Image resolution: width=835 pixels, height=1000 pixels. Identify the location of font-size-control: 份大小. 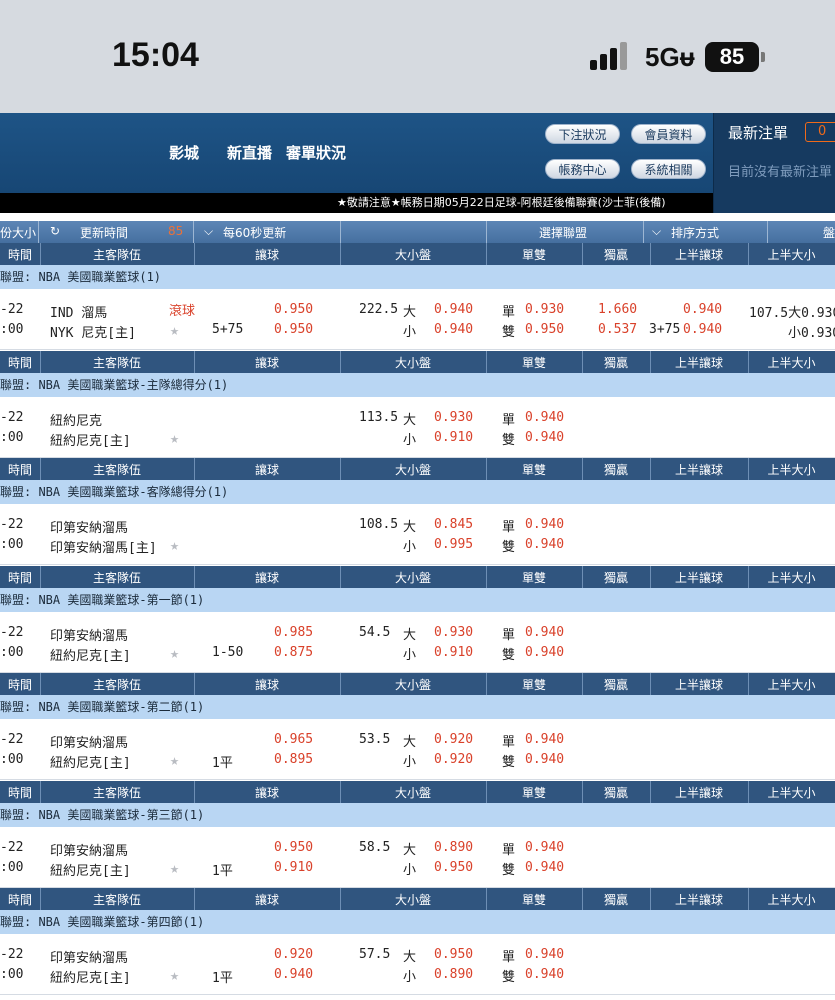
(18, 232).